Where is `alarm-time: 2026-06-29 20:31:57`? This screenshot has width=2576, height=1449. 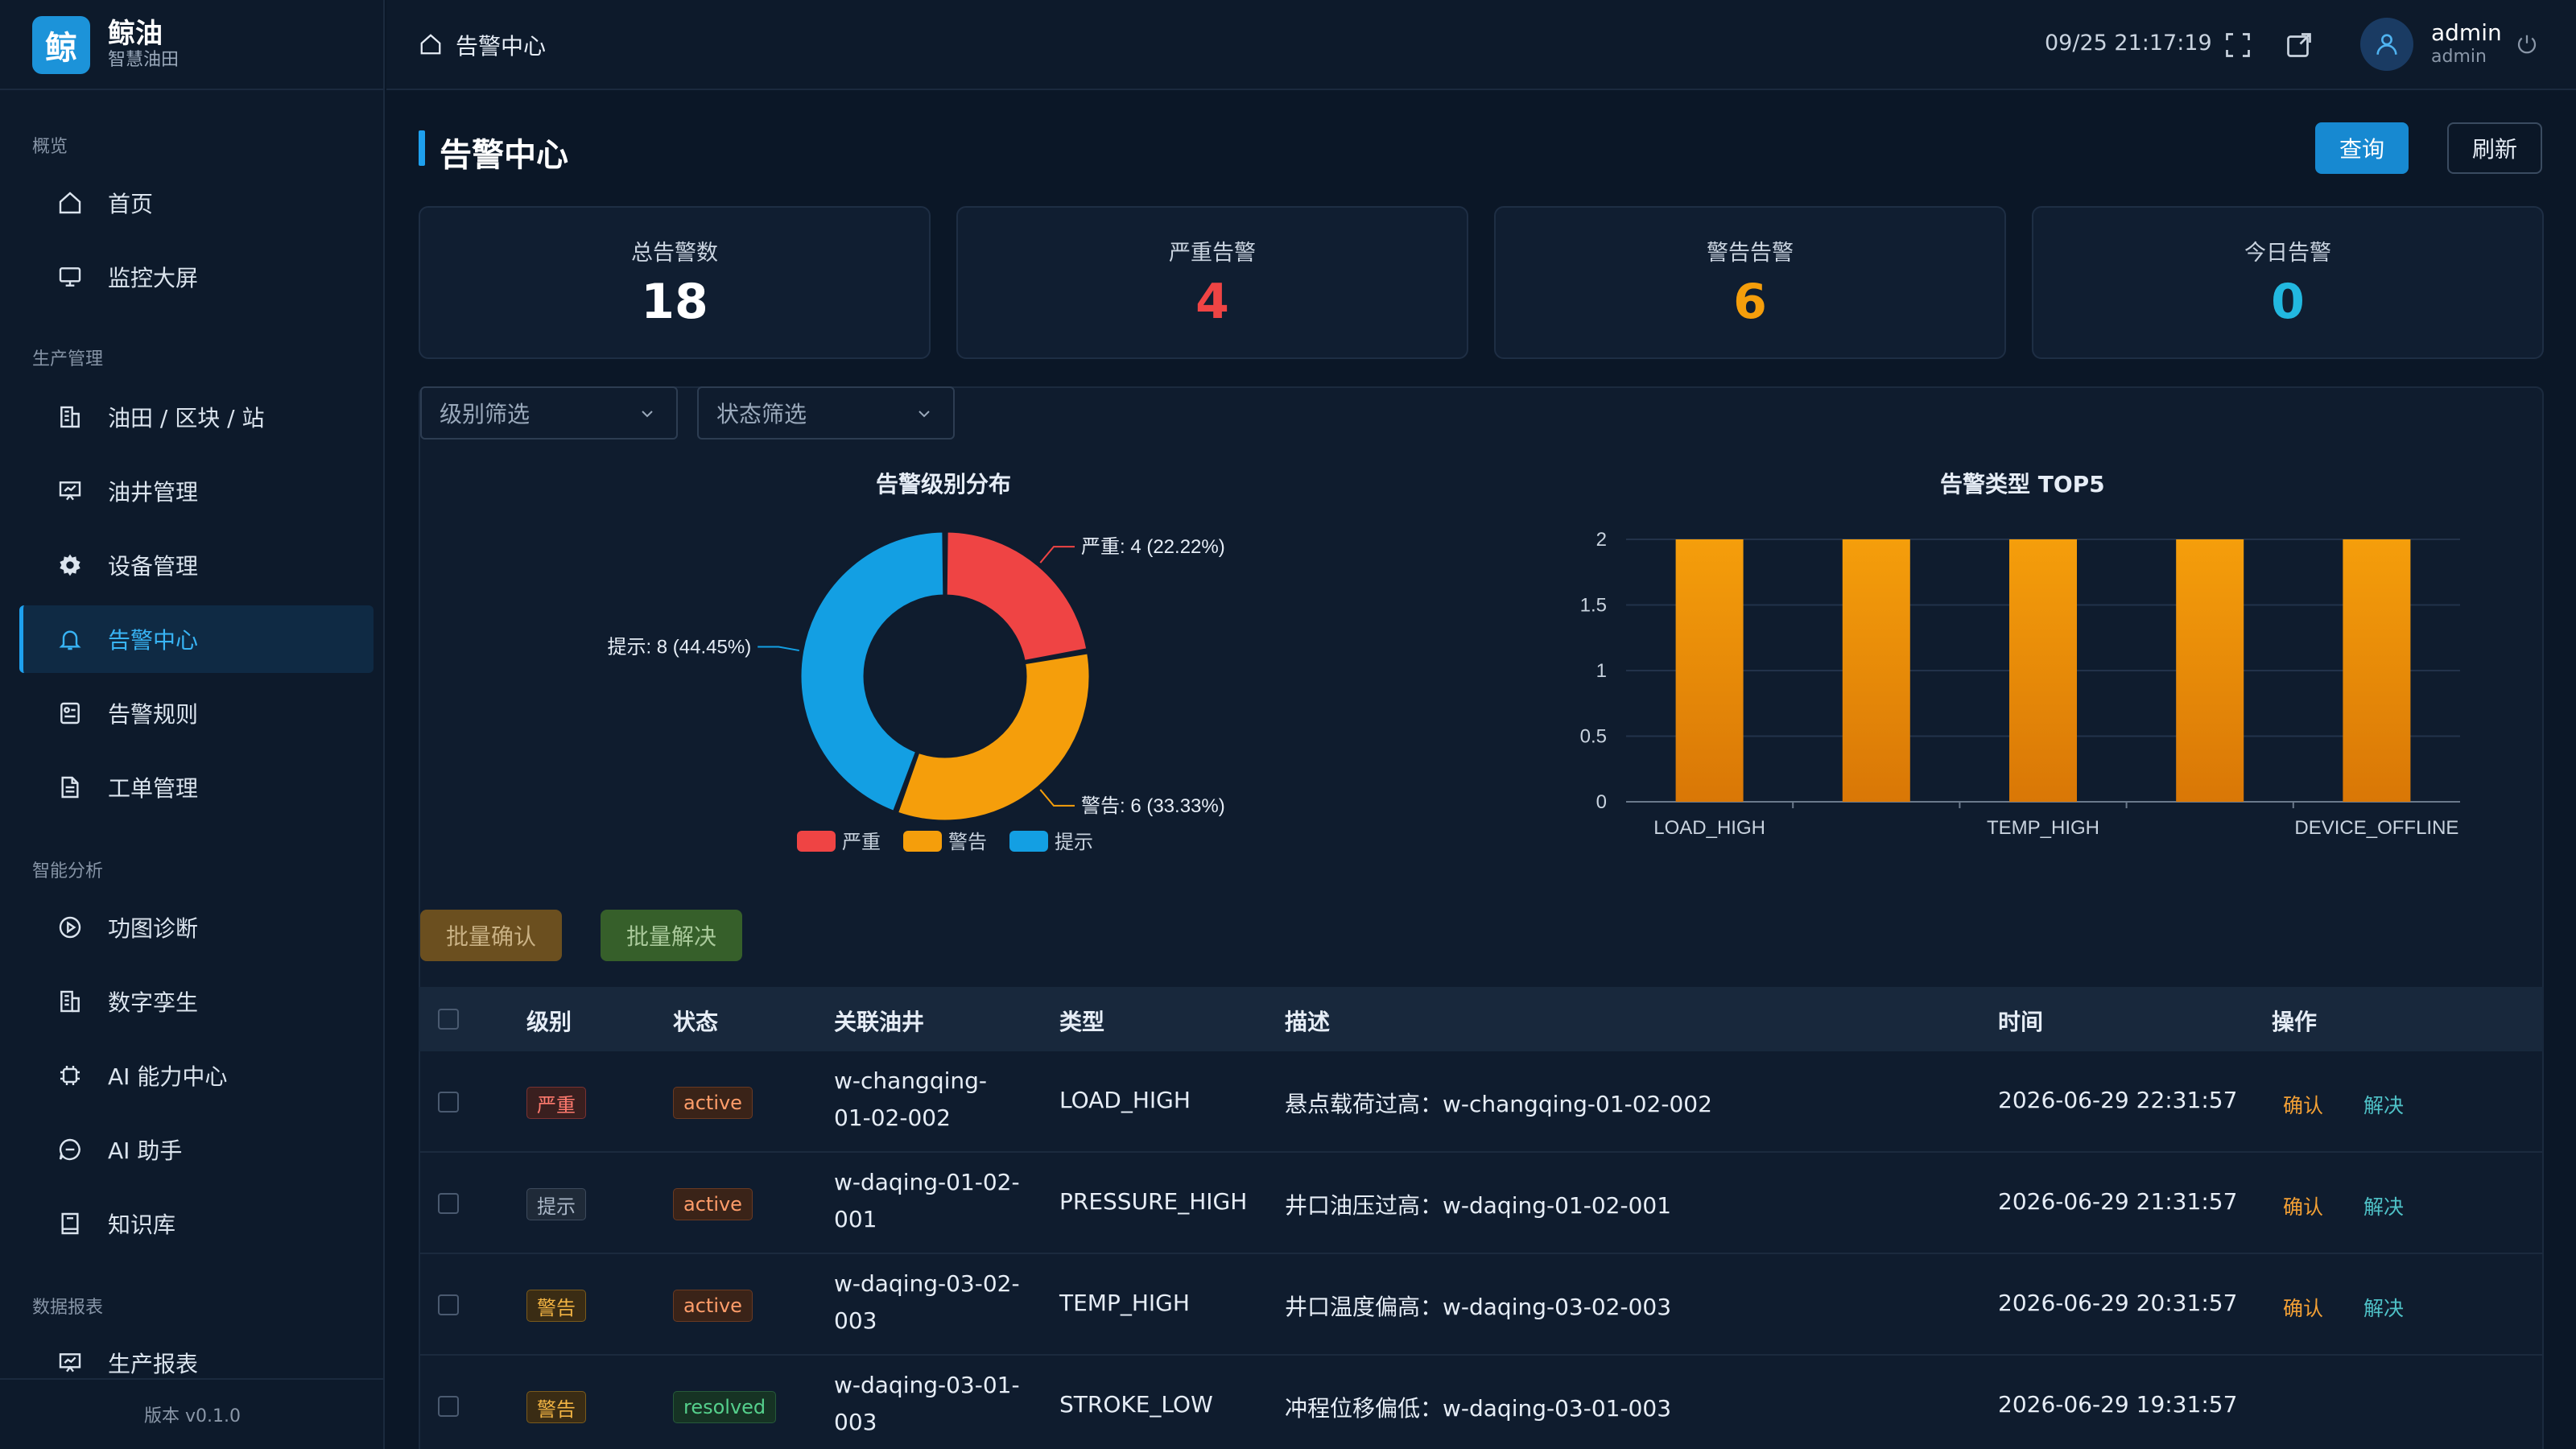
alarm-time: 2026-06-29 20:31:57 is located at coordinates (2118, 1303).